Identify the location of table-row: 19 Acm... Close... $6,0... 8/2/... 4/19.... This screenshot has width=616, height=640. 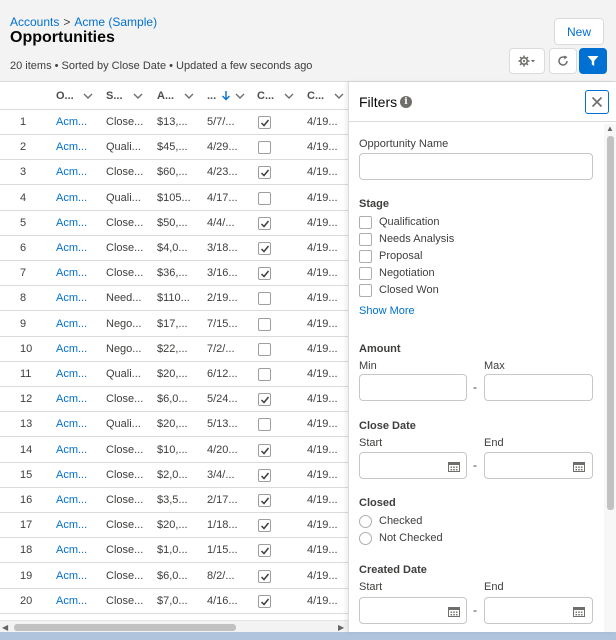
(174, 576).